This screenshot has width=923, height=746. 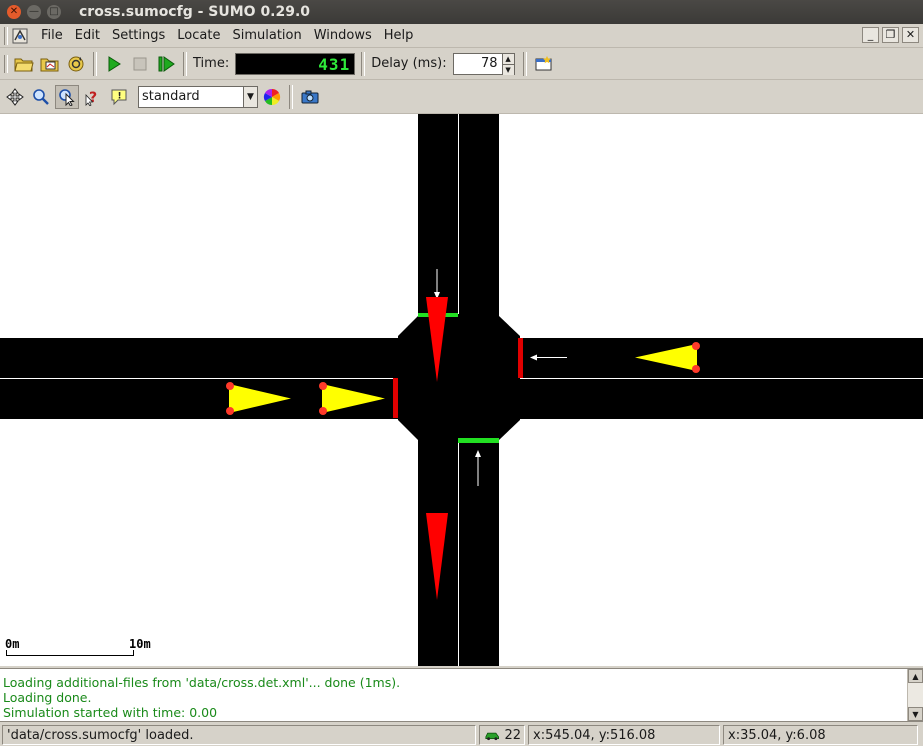 I want to click on tooltip-button: !, so click(x=119, y=97).